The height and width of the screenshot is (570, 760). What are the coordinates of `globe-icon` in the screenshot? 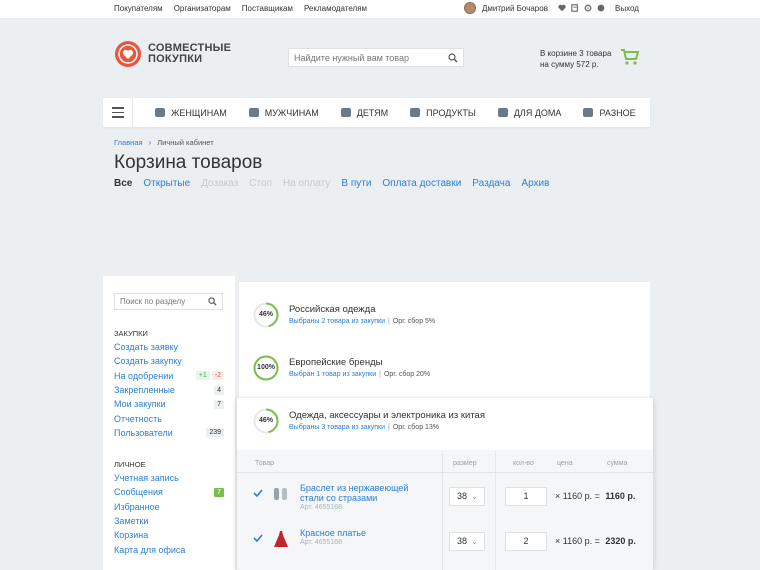 It's located at (601, 8).